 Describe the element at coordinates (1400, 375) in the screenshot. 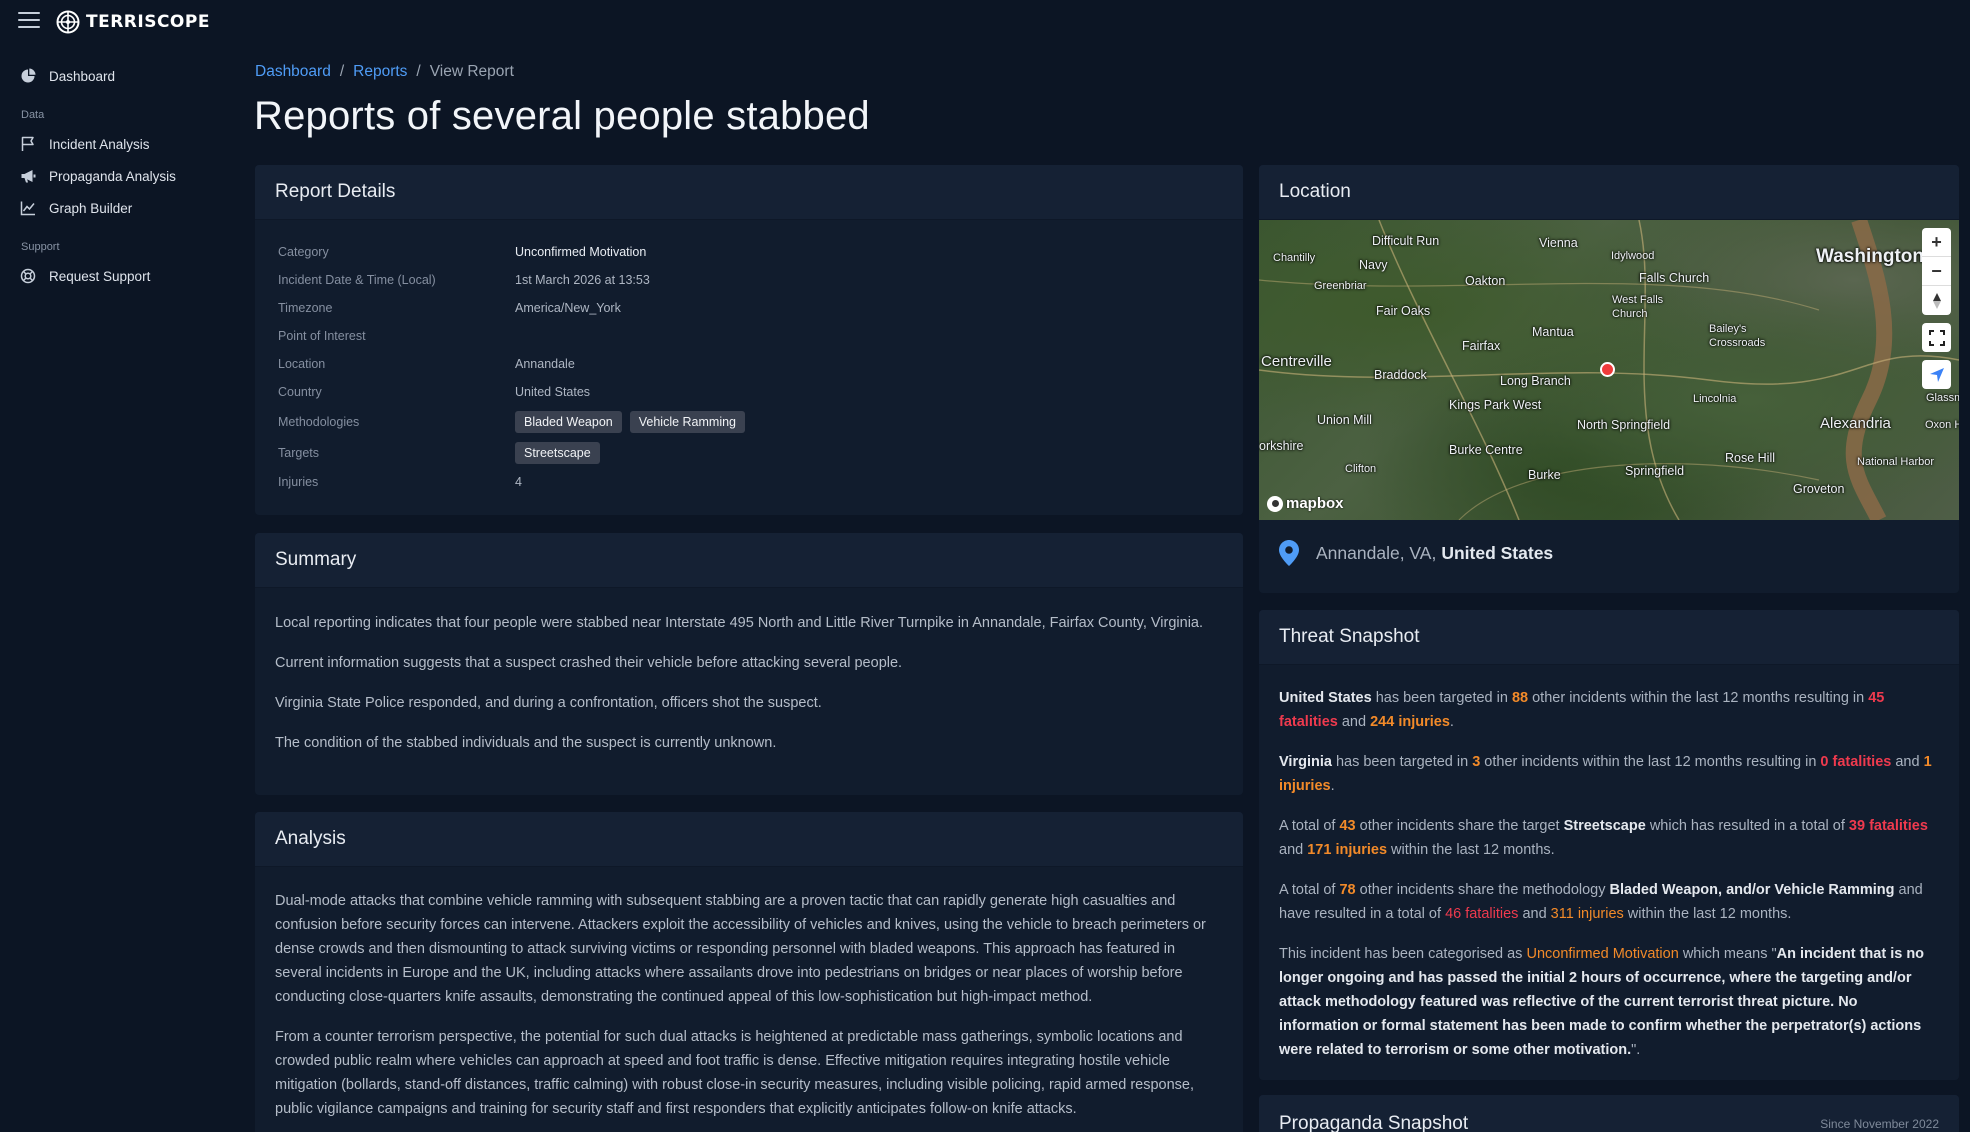

I see `map-label: Braddock` at that location.